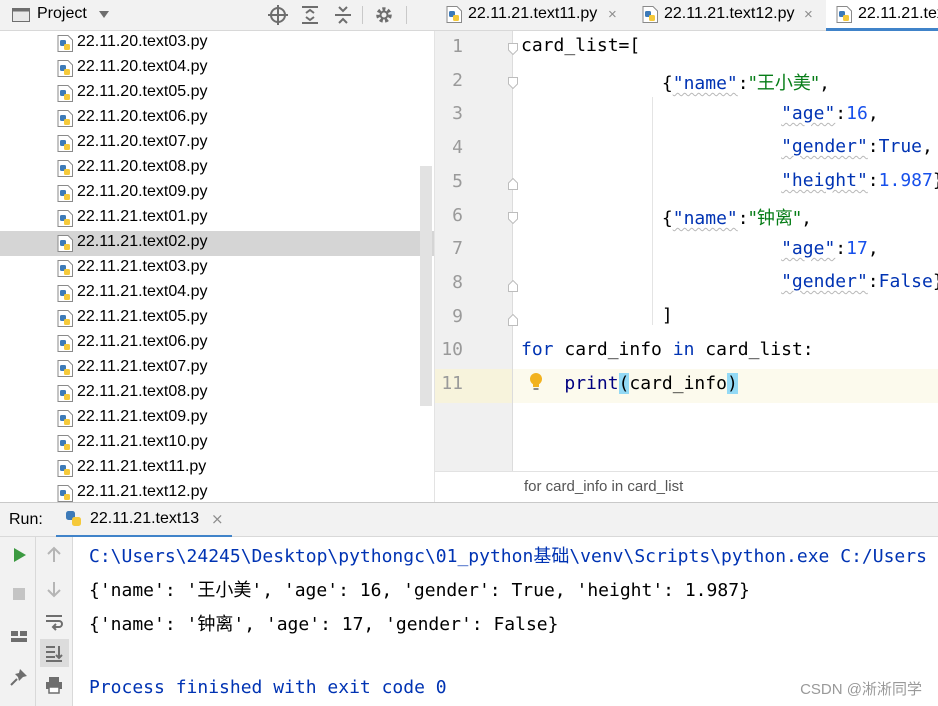 This screenshot has width=938, height=706. I want to click on file-label: 22.11.20.text04.py, so click(142, 66).